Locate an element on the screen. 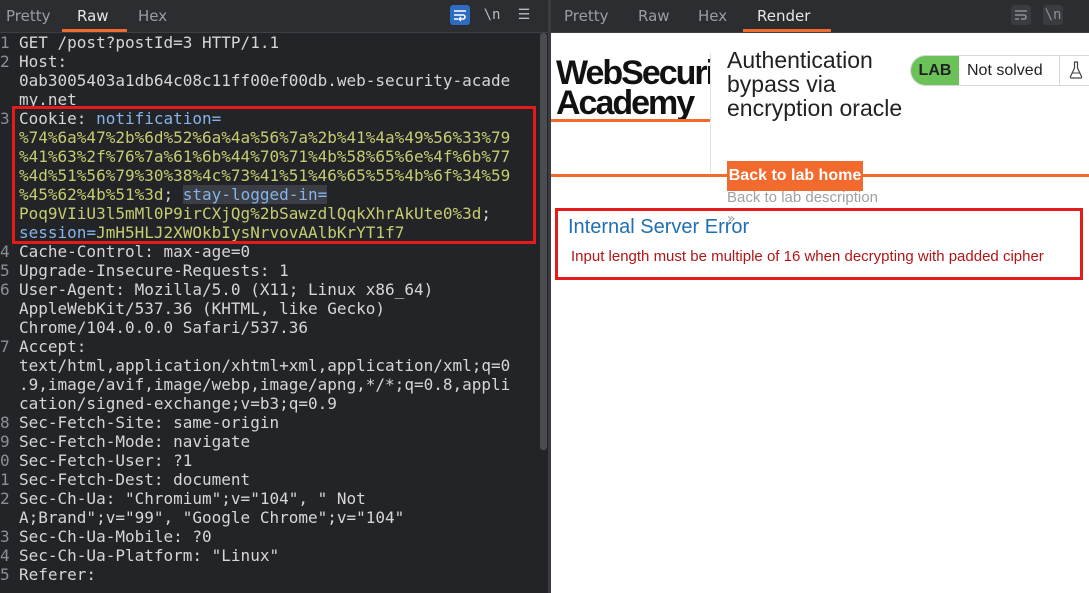  cookie-value-notification: %45%62%4b%51%3d is located at coordinates (91, 194).